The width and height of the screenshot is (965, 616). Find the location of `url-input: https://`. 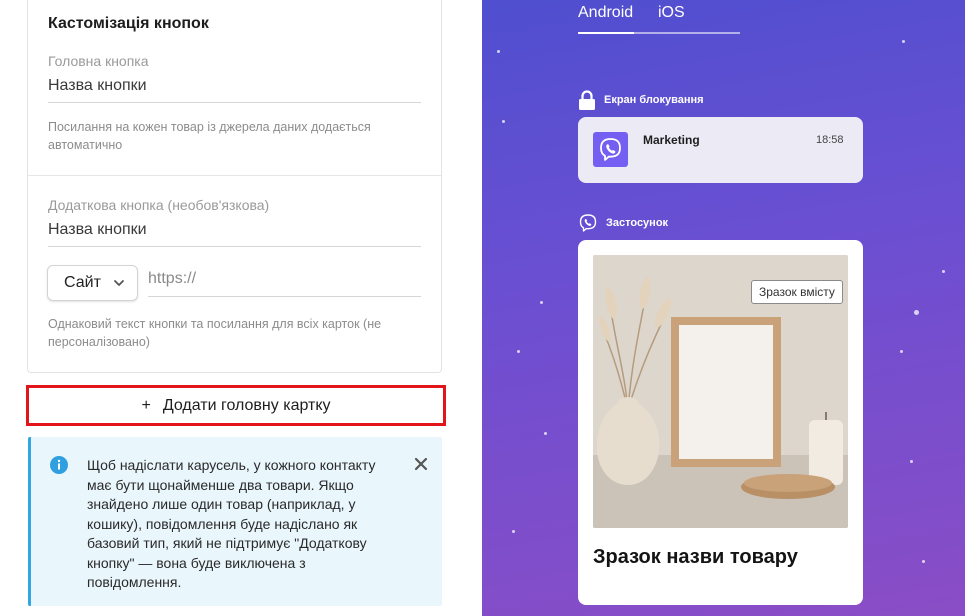

url-input: https:// is located at coordinates (284, 283).